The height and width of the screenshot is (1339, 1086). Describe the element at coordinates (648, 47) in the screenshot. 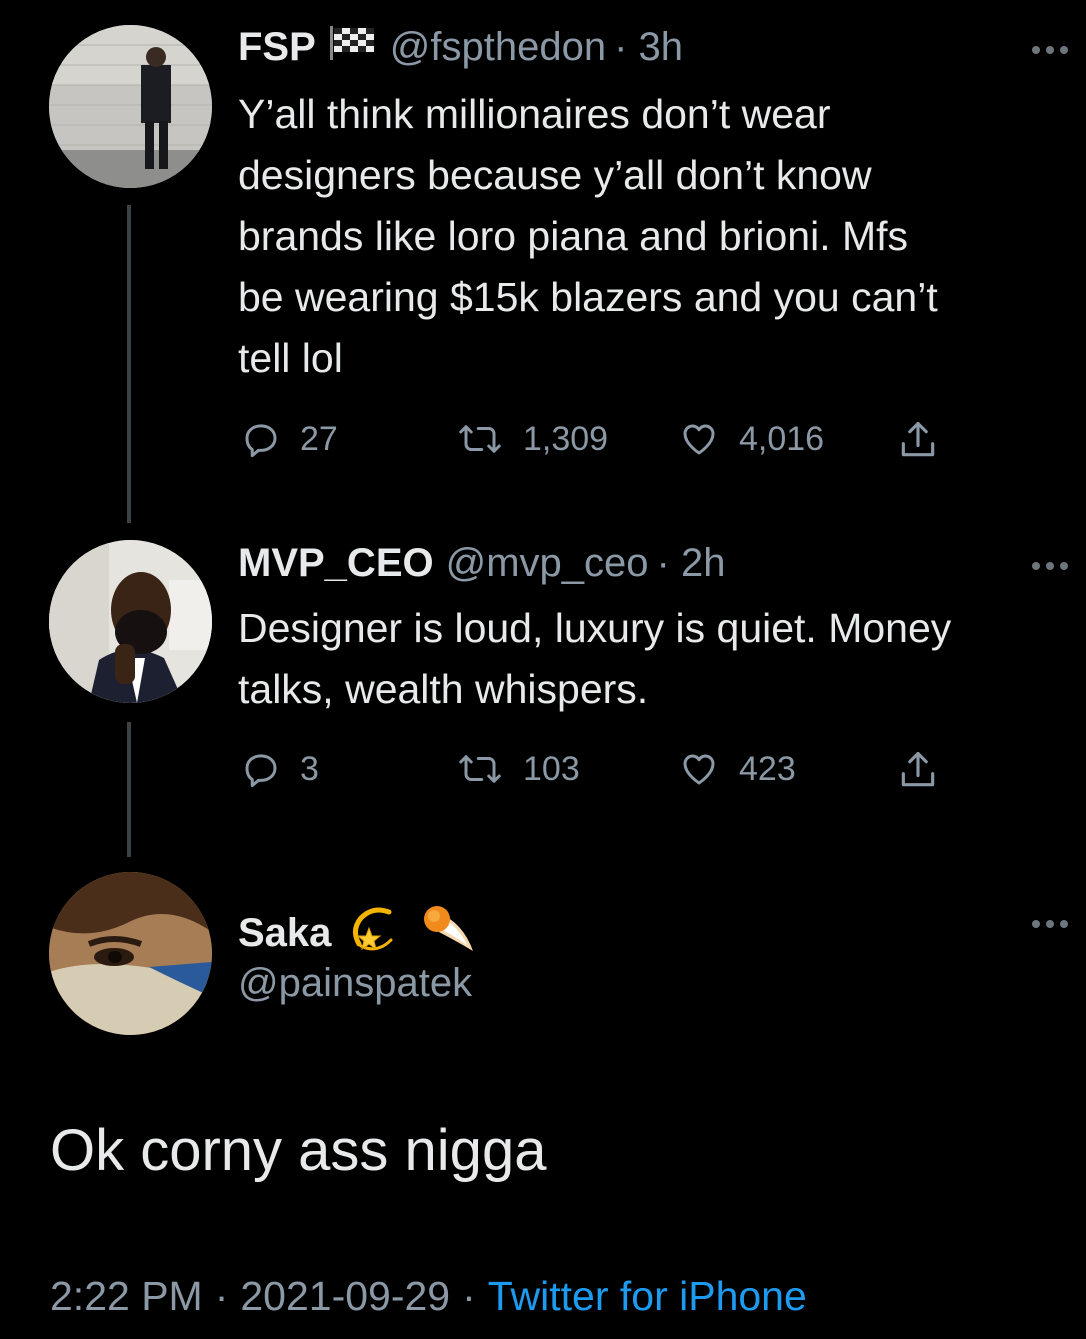

I see `timestamp: · 3h` at that location.